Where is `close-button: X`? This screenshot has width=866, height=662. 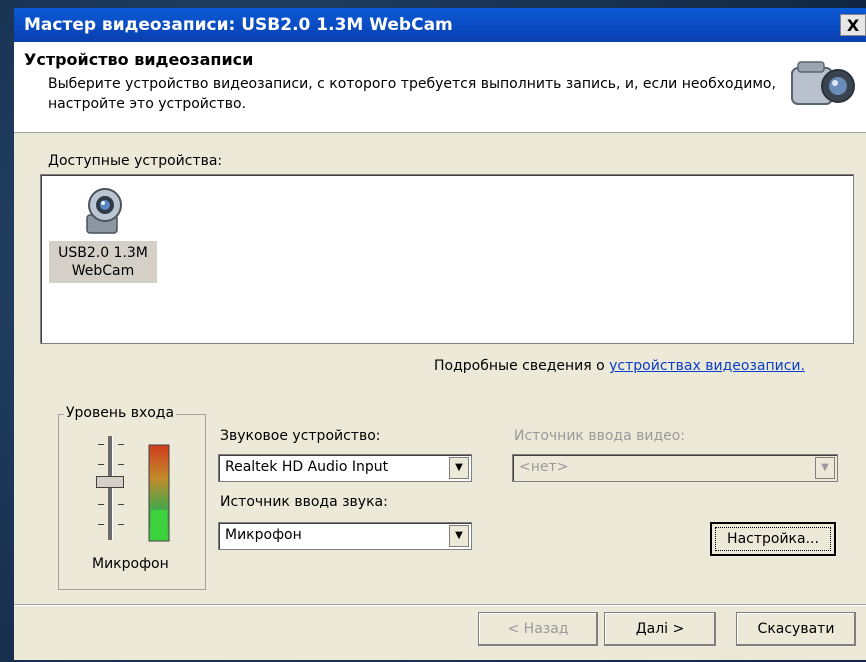
close-button: X is located at coordinates (853, 25).